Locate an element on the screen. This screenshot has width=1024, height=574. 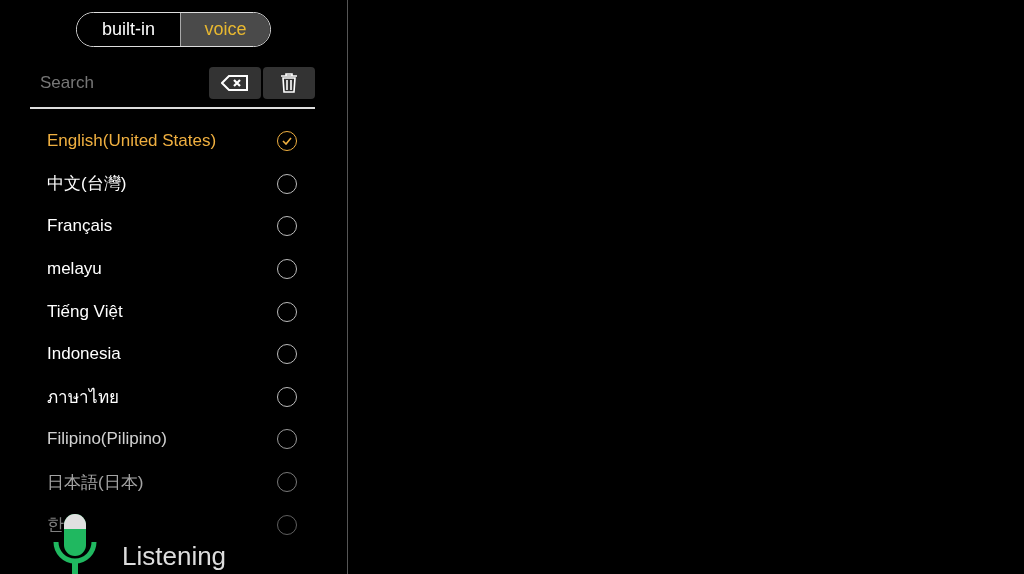
language-name: melayu is located at coordinates (74, 269).